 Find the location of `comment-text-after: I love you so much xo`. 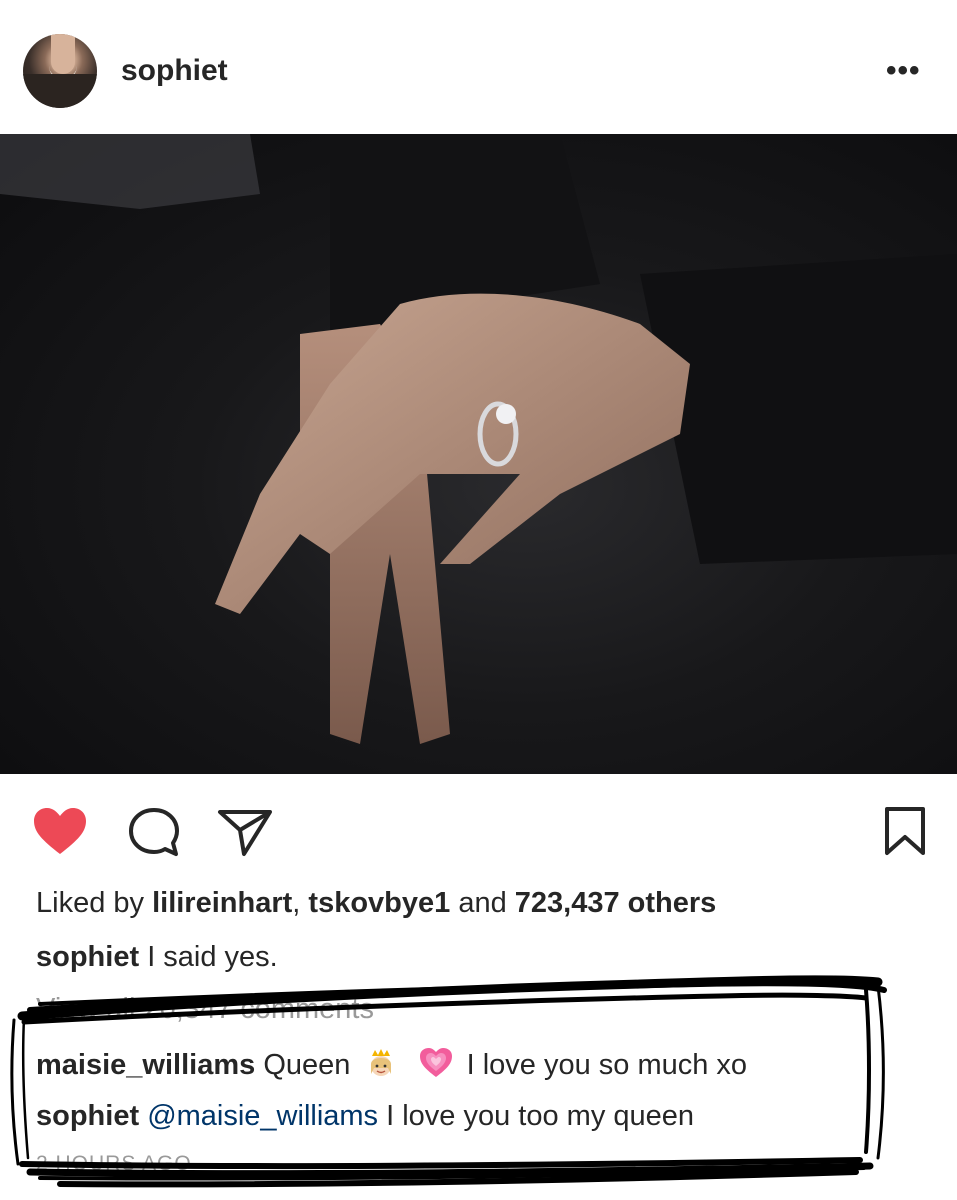

comment-text-after: I love you so much xo is located at coordinates (607, 1065).